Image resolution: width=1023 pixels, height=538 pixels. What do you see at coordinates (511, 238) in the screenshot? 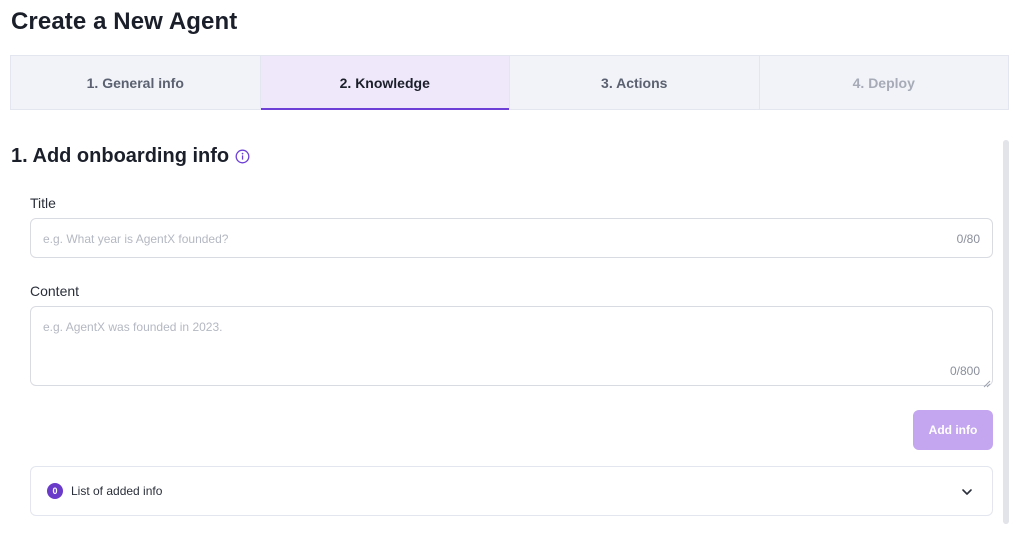
I see `title-input: e.g. What year is AgentX founded? 0/80` at bounding box center [511, 238].